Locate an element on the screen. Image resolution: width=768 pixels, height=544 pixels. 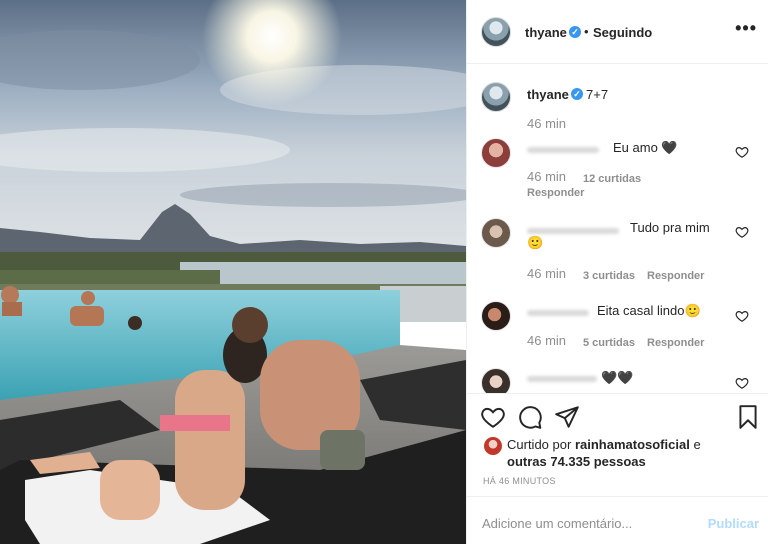
liker-avatar is located at coordinates (493, 446).